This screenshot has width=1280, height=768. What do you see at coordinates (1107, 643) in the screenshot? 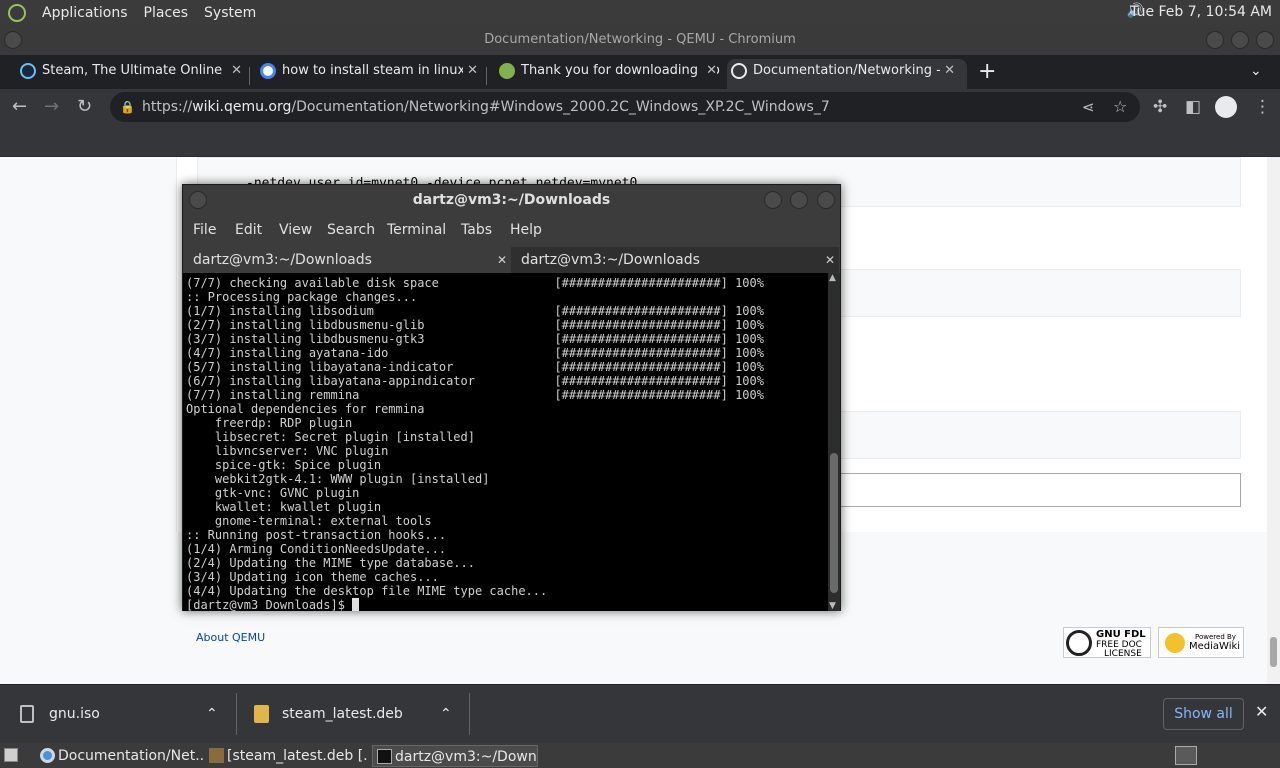
I see `gnu-fdl-badge: GNU FDL FREE DOC LICENSE` at bounding box center [1107, 643].